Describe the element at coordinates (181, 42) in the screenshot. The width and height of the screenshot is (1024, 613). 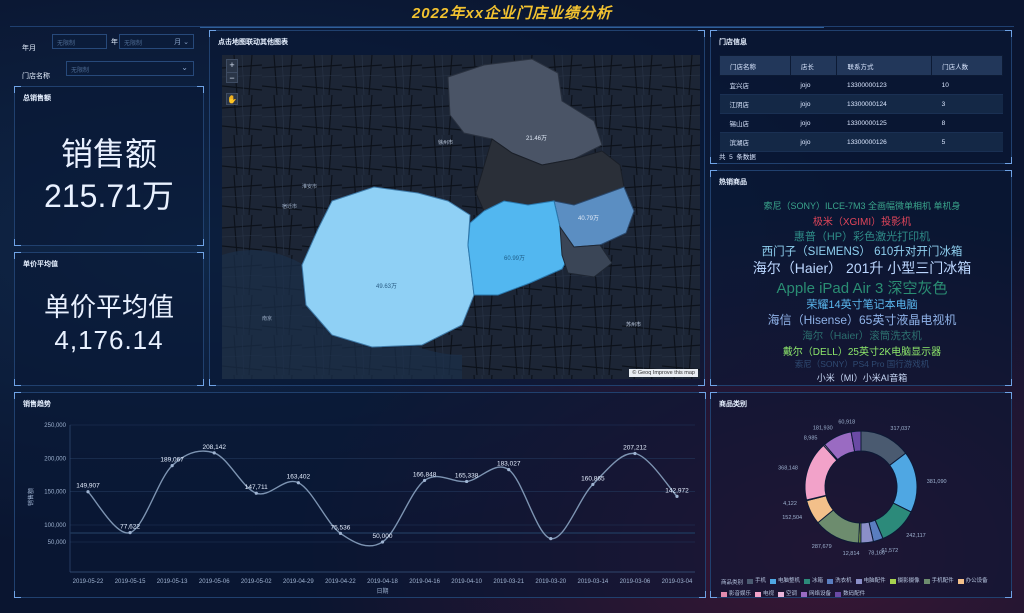
I see `month-dropdown: 月 ⌄` at that location.